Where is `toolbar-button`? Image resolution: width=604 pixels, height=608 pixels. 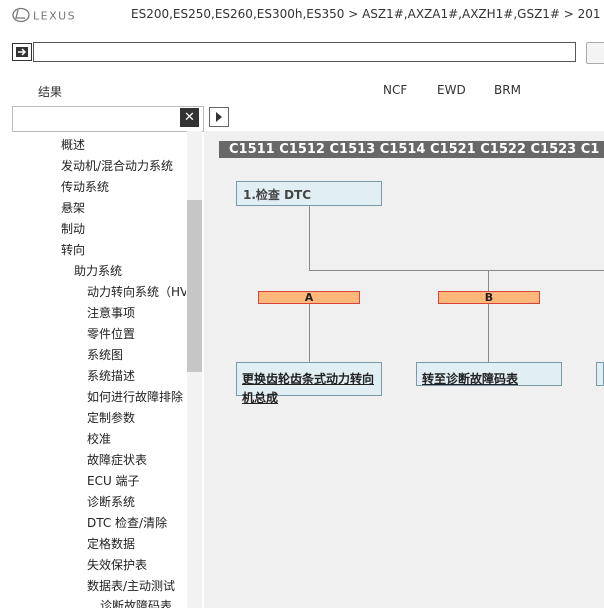
toolbar-button is located at coordinates (595, 53).